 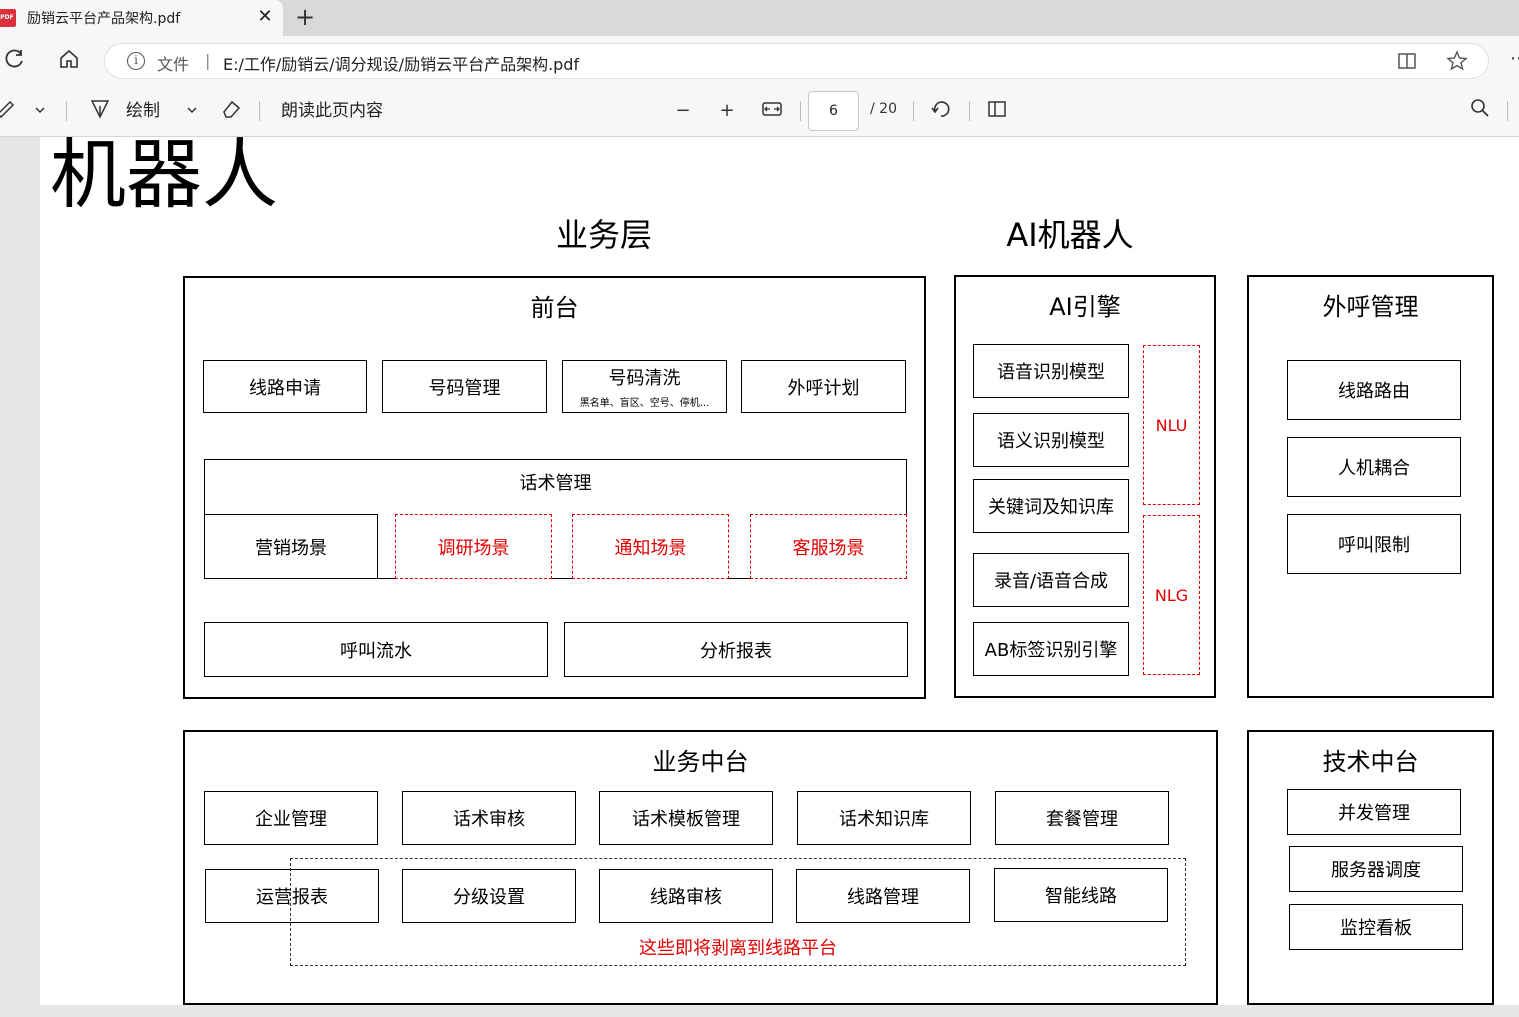 What do you see at coordinates (1374, 467) in the screenshot?
I see `human-ai-box: 人机耦合` at bounding box center [1374, 467].